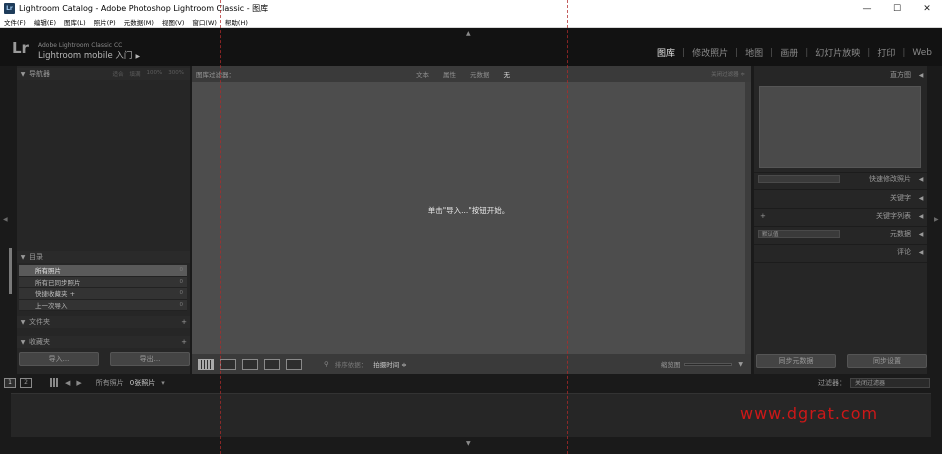 This screenshot has height=454, width=942. What do you see at coordinates (103, 294) in the screenshot?
I see `catalog-item-quick-collection: 快捷收藏夹 + 0` at bounding box center [103, 294].